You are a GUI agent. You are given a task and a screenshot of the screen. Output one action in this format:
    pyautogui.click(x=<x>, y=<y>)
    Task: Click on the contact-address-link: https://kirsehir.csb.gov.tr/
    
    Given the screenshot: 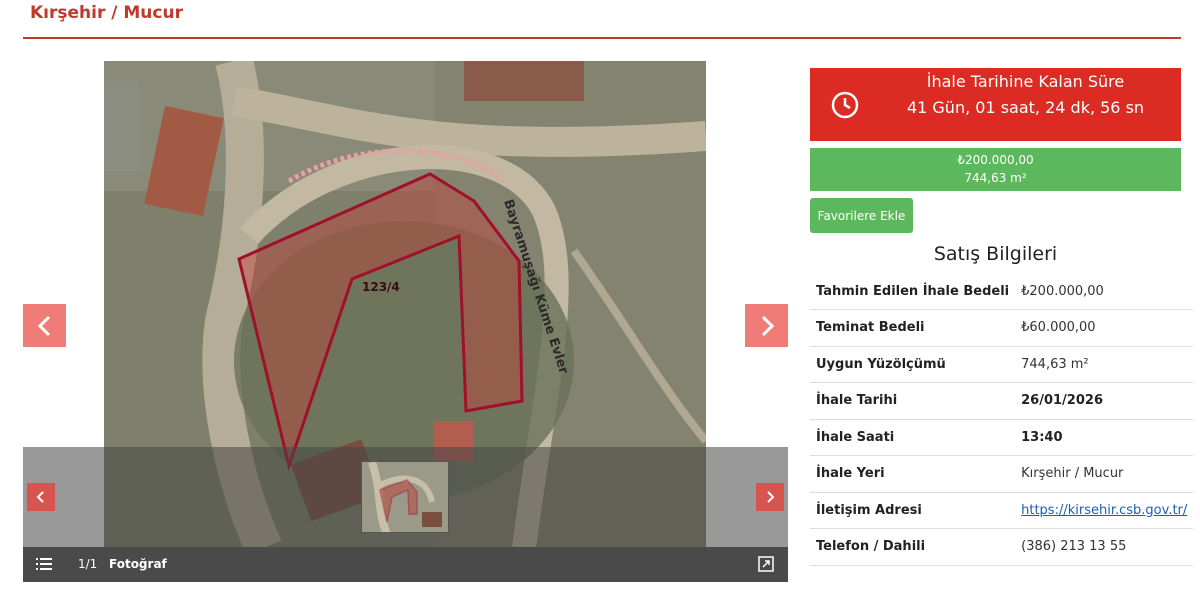 What is the action you would take?
    pyautogui.click(x=1104, y=510)
    